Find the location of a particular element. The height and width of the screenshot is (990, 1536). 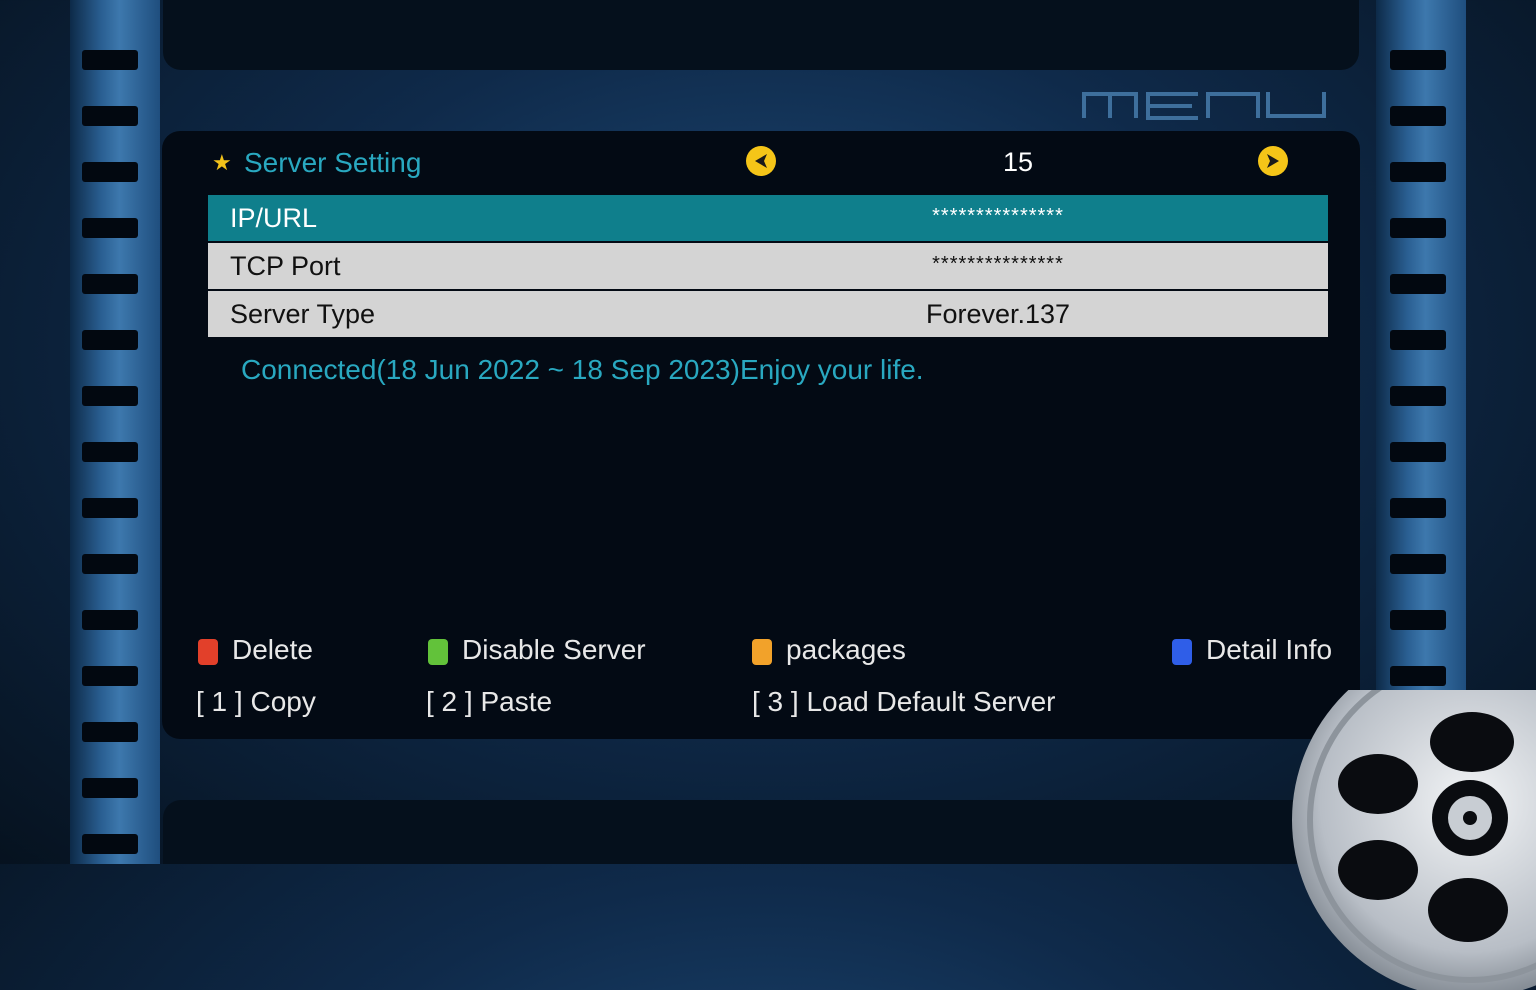

load-default-server-shortcut: [ 3 ] Load Default Server is located at coordinates (904, 702).